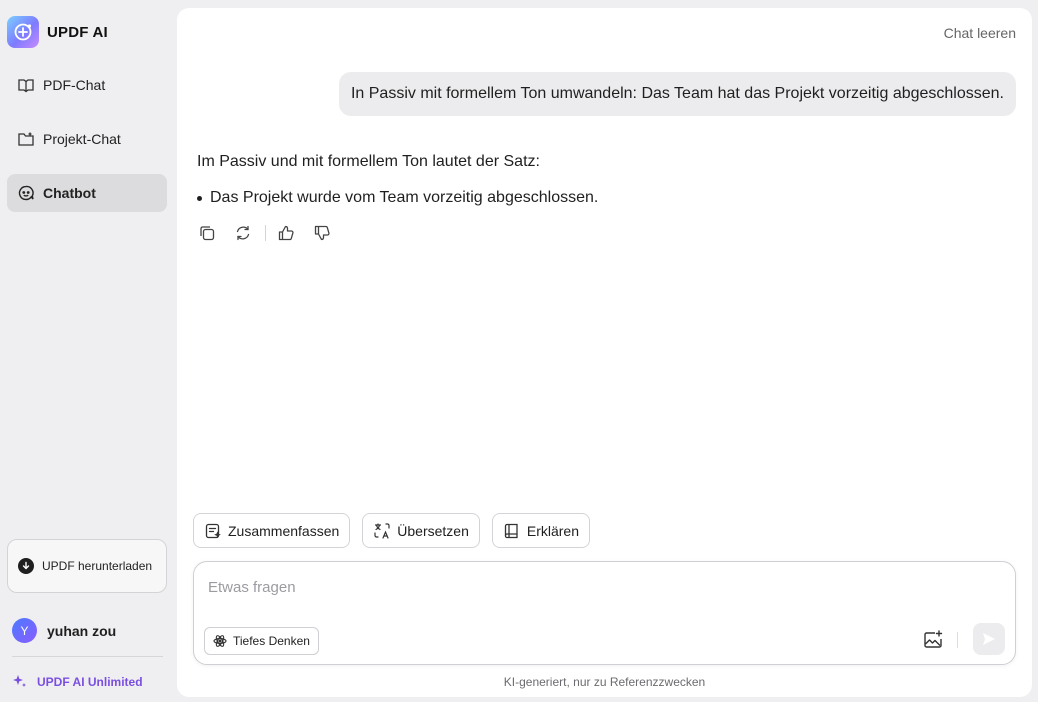 This screenshot has width=1038, height=702. Describe the element at coordinates (382, 530) in the screenshot. I see `translate-icon` at that location.